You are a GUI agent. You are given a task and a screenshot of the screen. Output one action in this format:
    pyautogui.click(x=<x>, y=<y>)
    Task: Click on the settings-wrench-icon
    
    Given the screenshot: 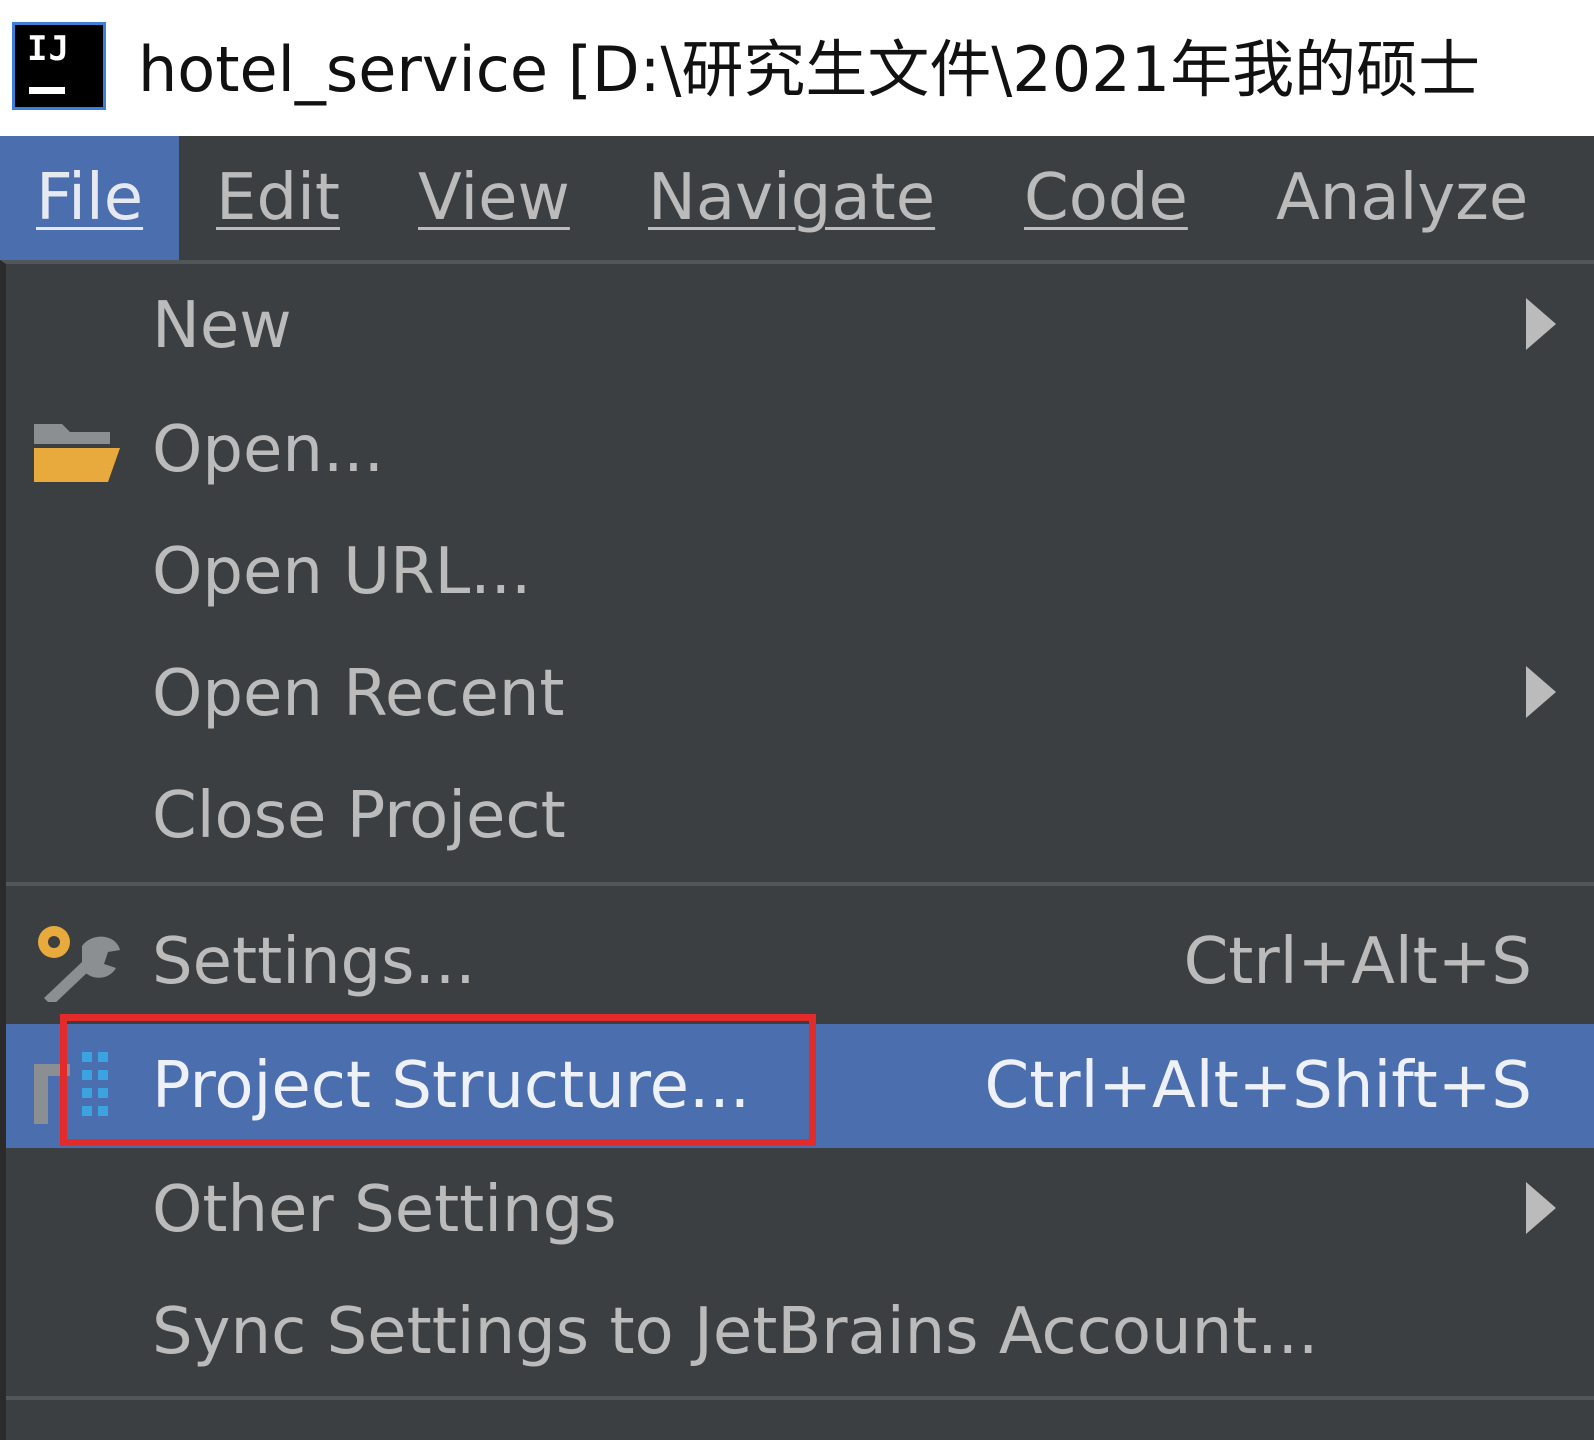 What is the action you would take?
    pyautogui.click(x=78, y=964)
    